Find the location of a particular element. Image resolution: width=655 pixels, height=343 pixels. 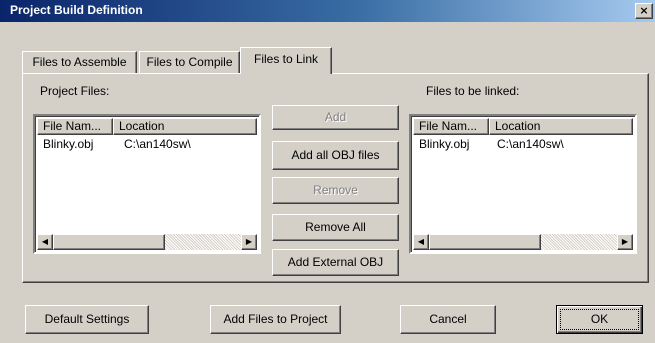

ok-button-label: OK is located at coordinates (599, 319).